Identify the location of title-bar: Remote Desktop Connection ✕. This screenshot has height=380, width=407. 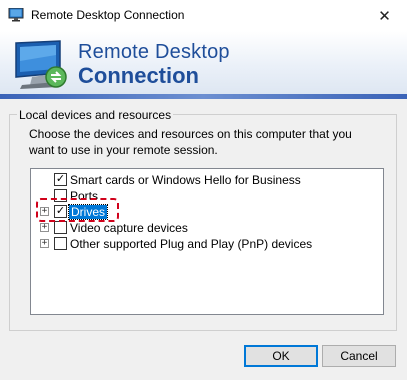
(203, 16).